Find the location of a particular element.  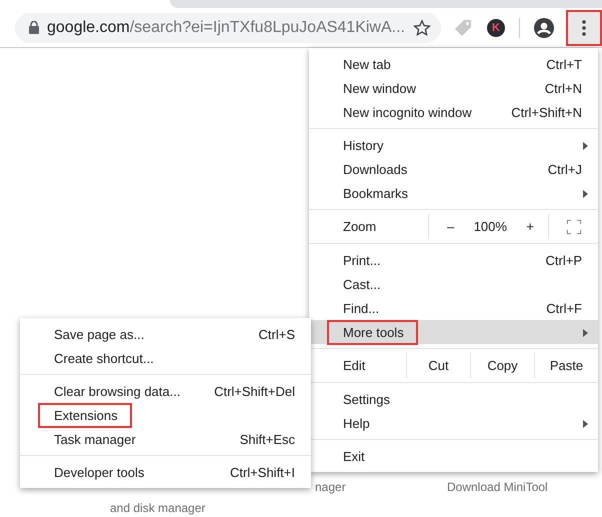

menu-dots-icon is located at coordinates (584, 28).